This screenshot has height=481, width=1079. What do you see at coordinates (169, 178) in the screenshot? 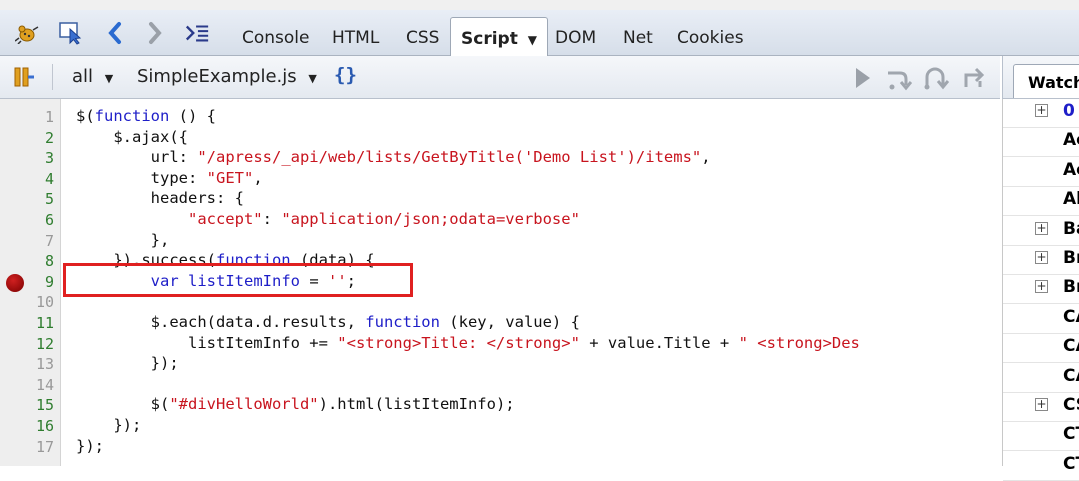
I see `code-line: type: "GET",` at bounding box center [169, 178].